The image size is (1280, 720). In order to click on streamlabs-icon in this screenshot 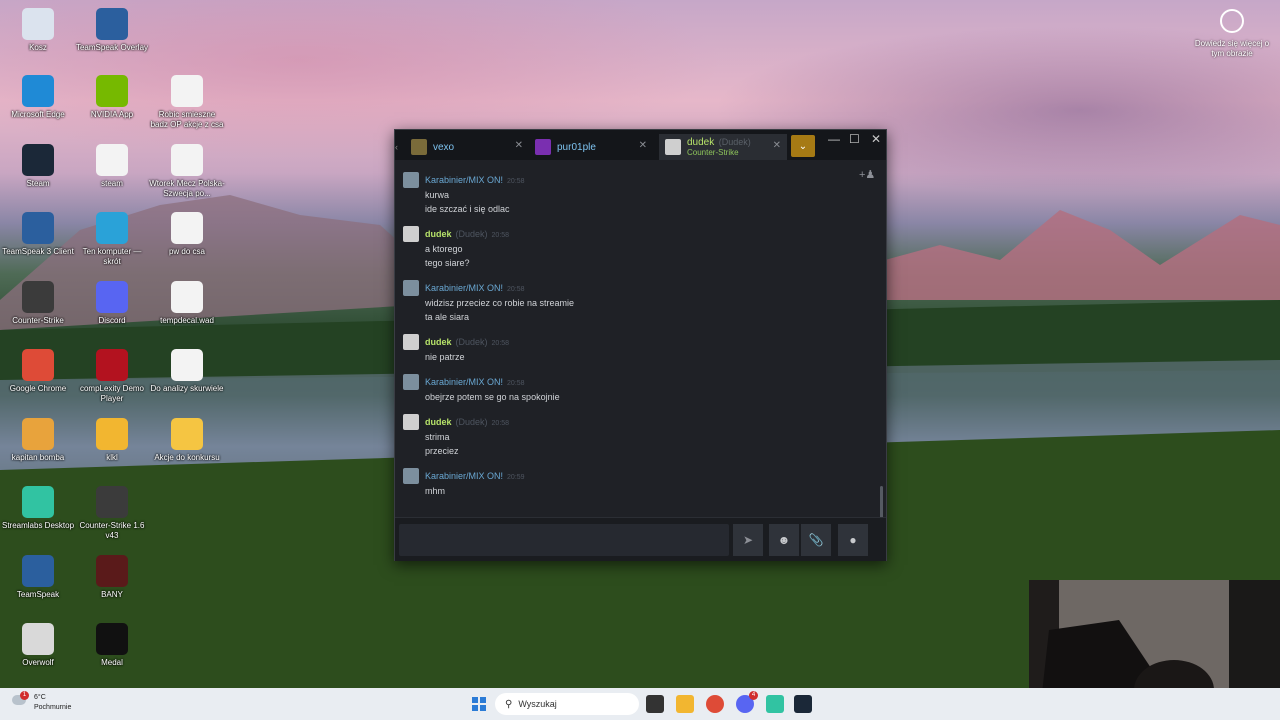, I will do `click(775, 704)`.